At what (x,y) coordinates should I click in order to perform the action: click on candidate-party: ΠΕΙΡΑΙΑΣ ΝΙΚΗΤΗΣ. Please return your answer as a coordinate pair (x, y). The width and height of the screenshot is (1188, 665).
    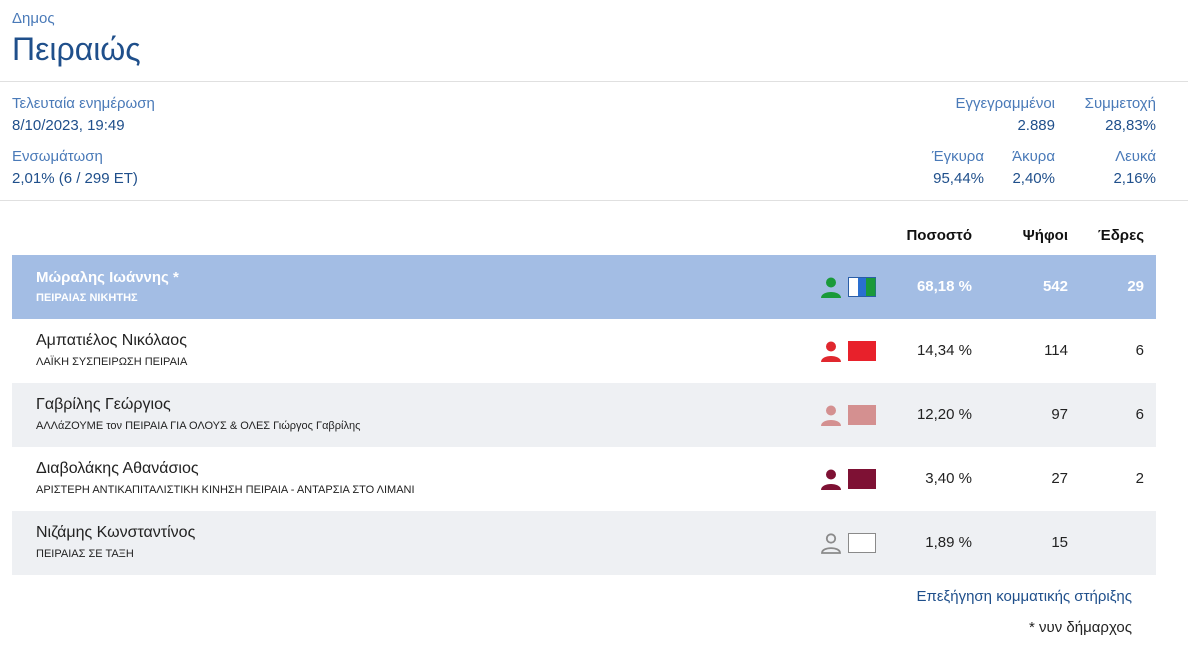
    Looking at the image, I should click on (87, 298).